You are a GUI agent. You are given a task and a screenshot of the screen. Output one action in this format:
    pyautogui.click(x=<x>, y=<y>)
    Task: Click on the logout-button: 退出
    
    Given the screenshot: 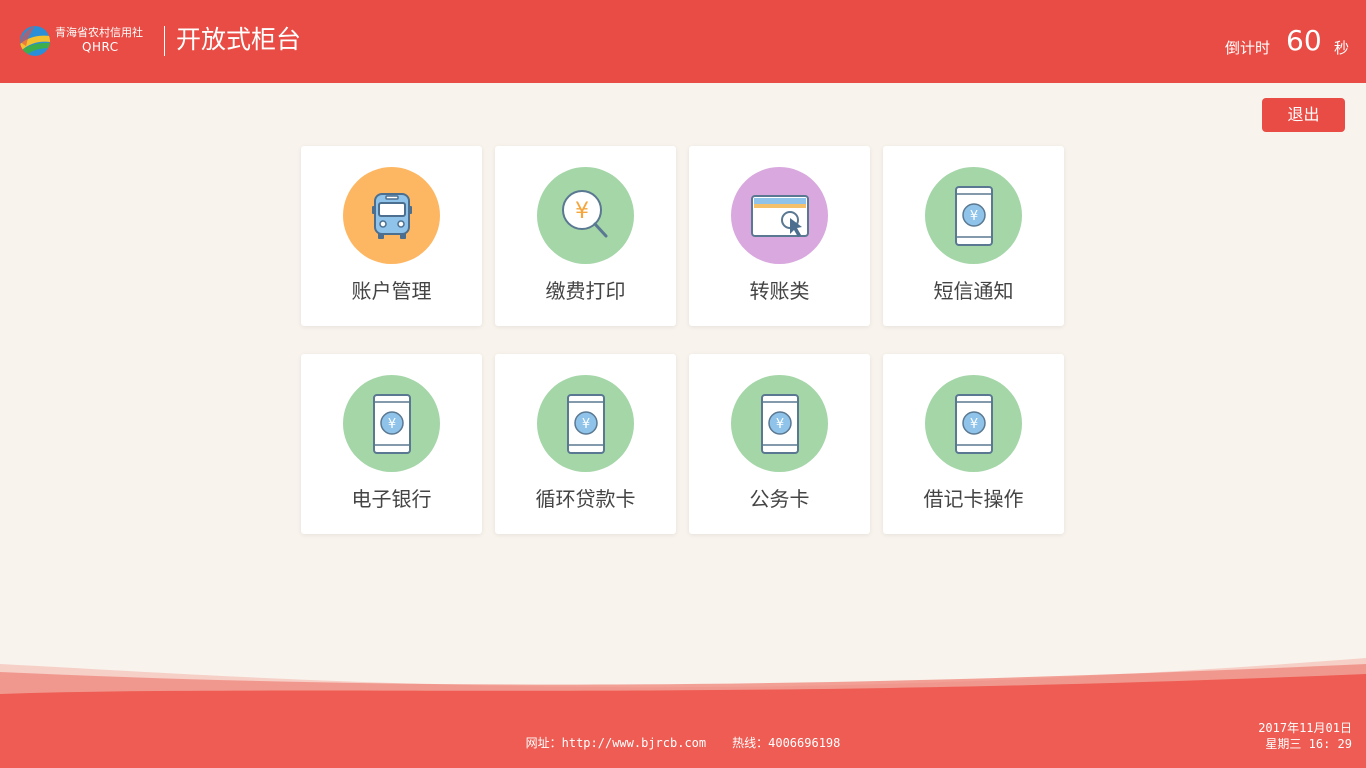 What is the action you would take?
    pyautogui.click(x=1303, y=115)
    